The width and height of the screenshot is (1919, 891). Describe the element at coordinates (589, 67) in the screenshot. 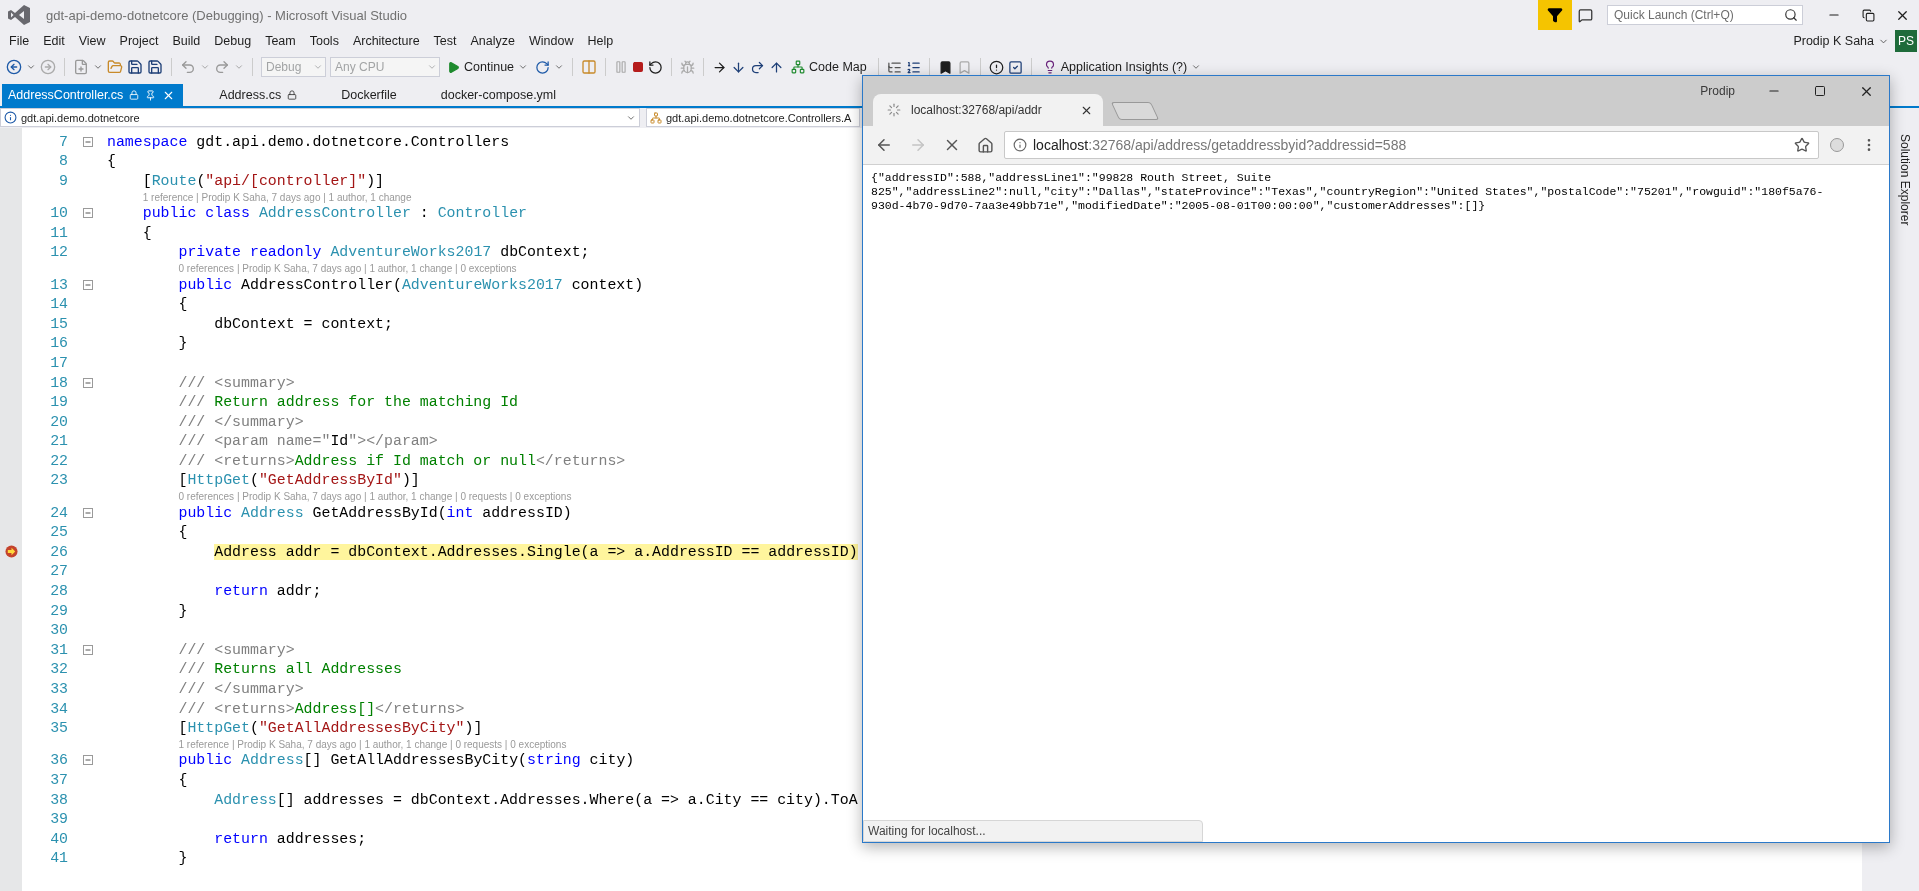

I see `window-icon` at that location.